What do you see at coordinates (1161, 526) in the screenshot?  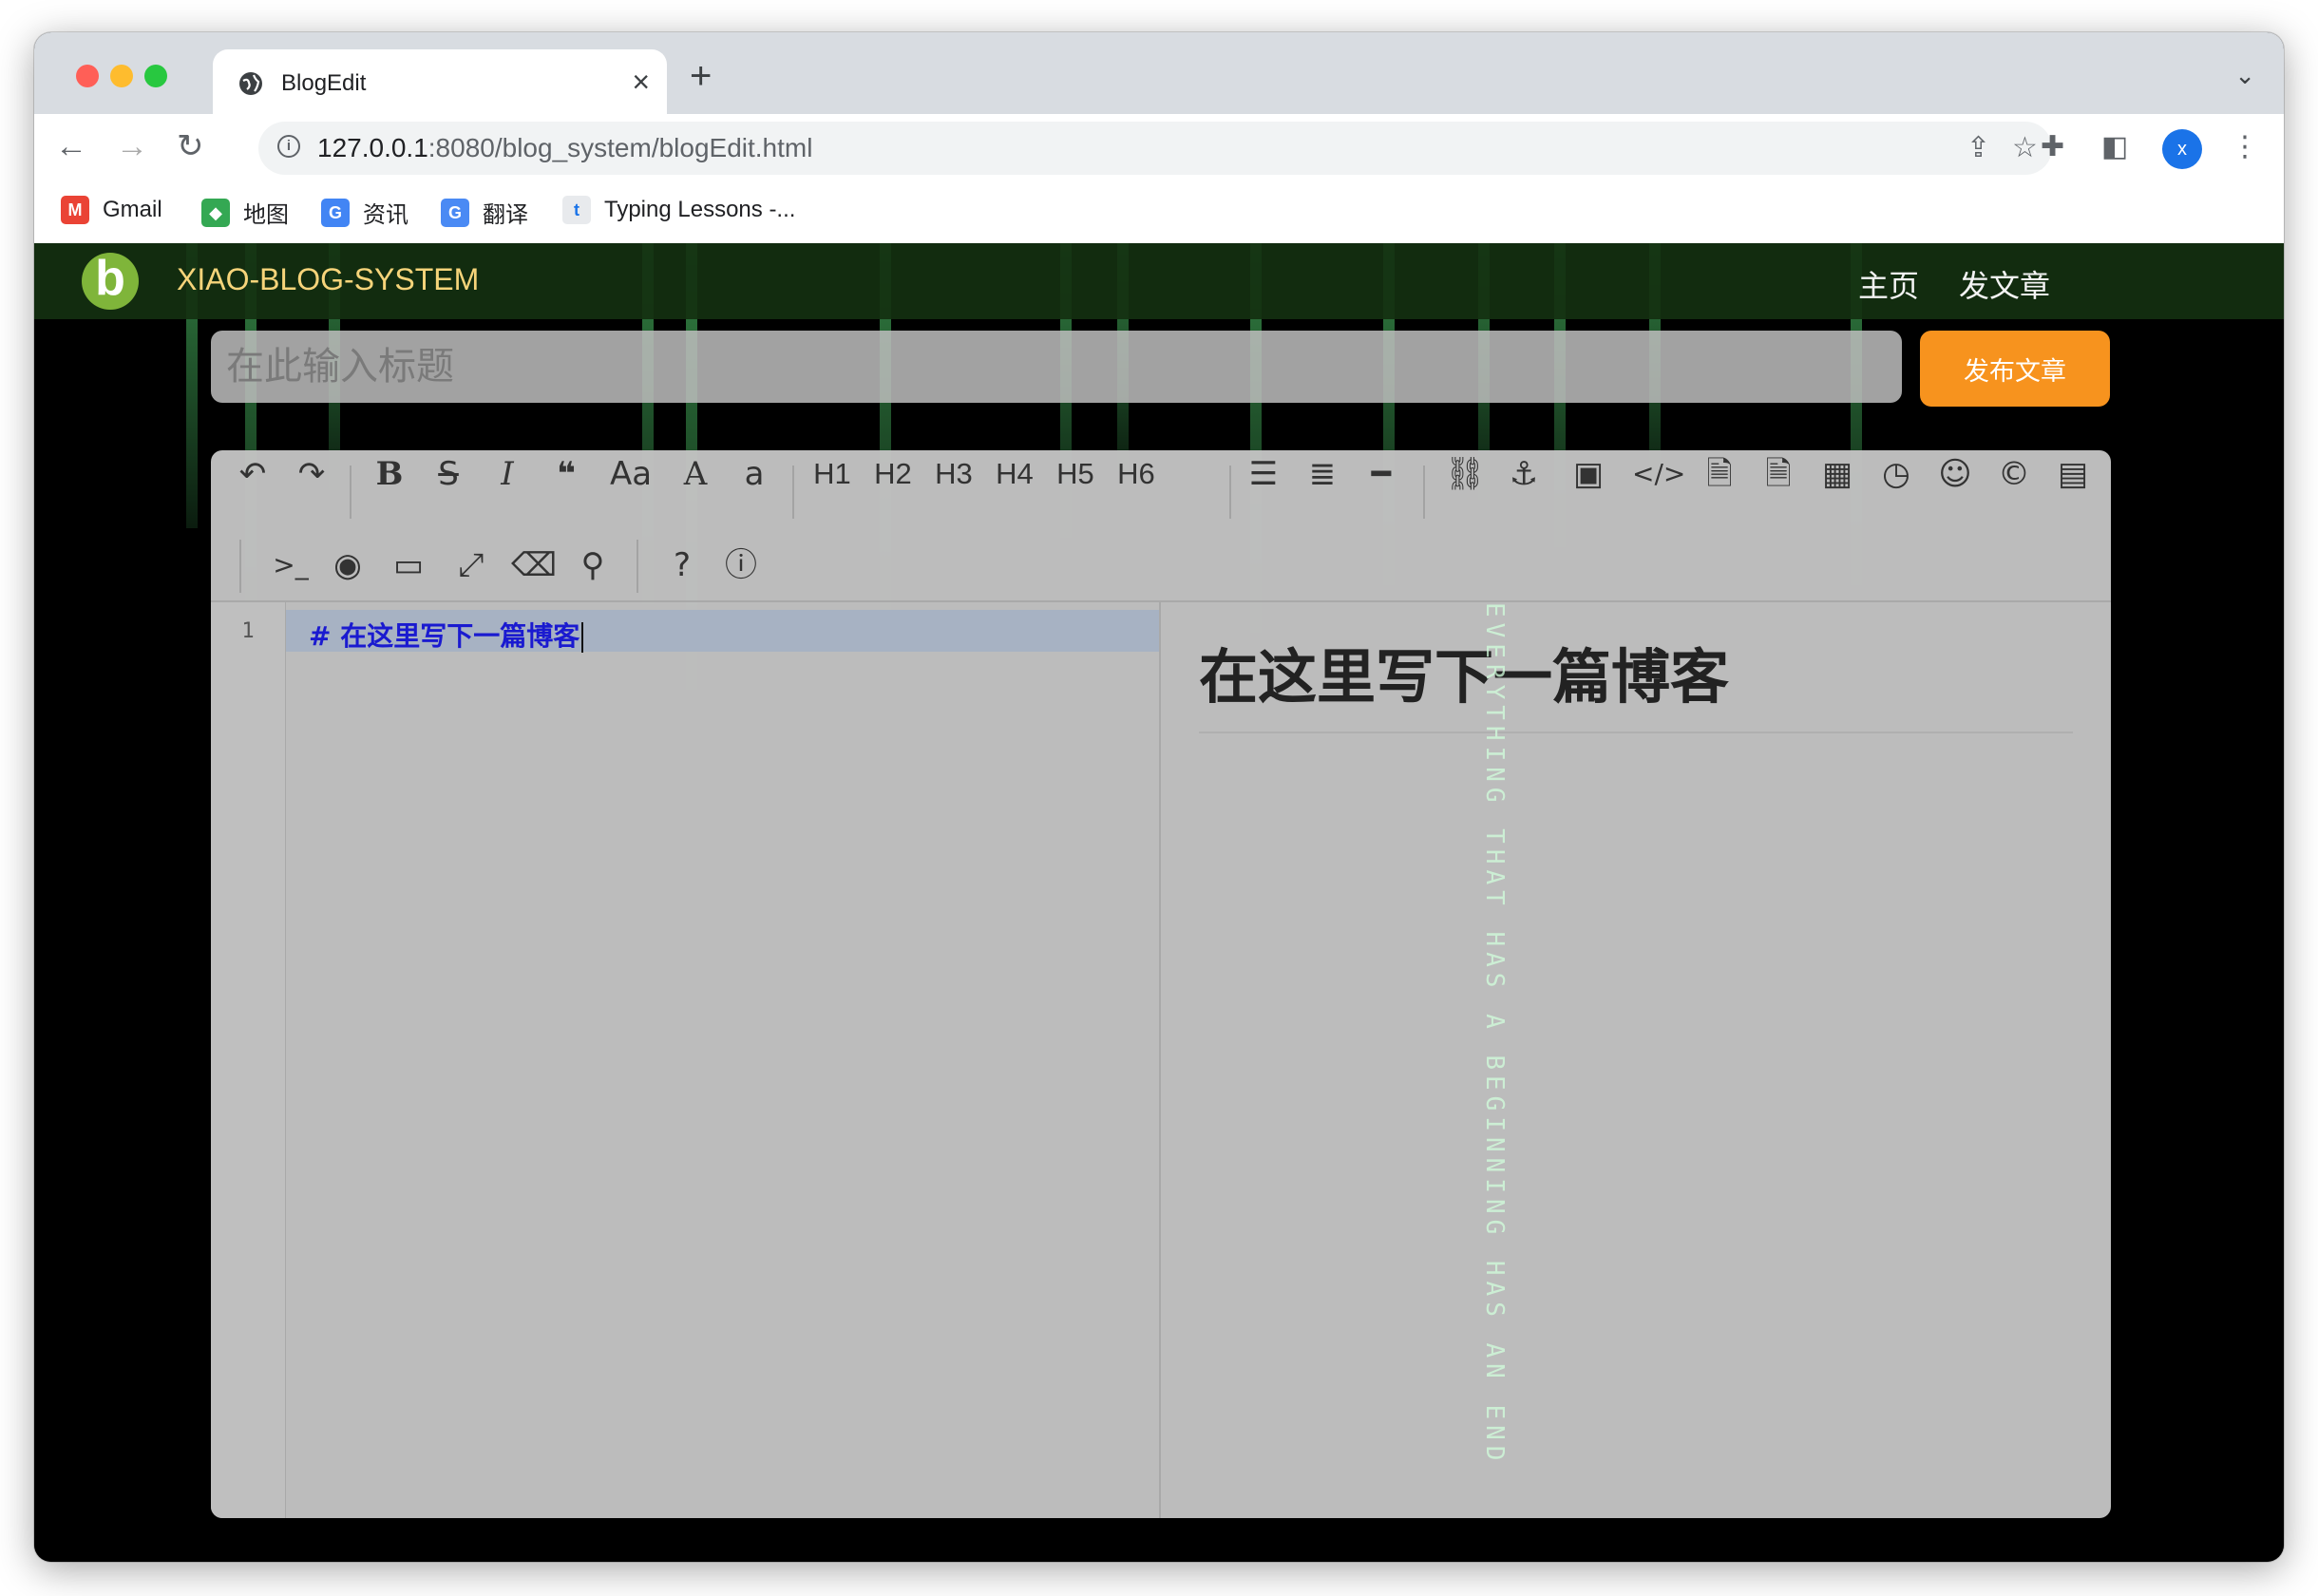 I see `editor-toolbar: ↶ ↷ B S I ❝ Aa A a H1 H2 H3 H4 H5 H6 ☰ ≣` at bounding box center [1161, 526].